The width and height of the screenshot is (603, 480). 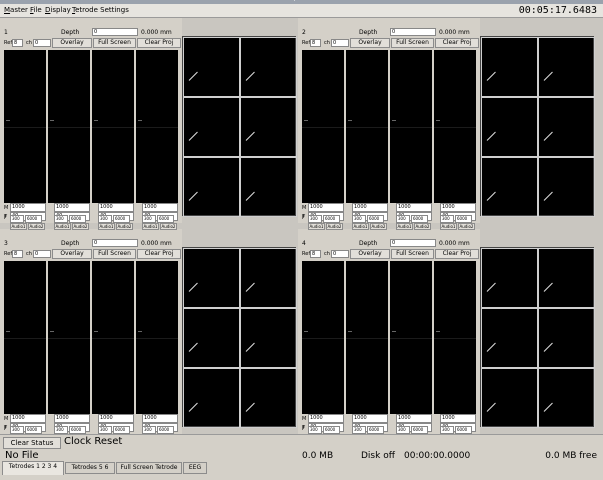 What do you see at coordinates (33, 468) in the screenshot?
I see `tab-tetrodes-1-4: Tetrodes 1 2 3 4` at bounding box center [33, 468].